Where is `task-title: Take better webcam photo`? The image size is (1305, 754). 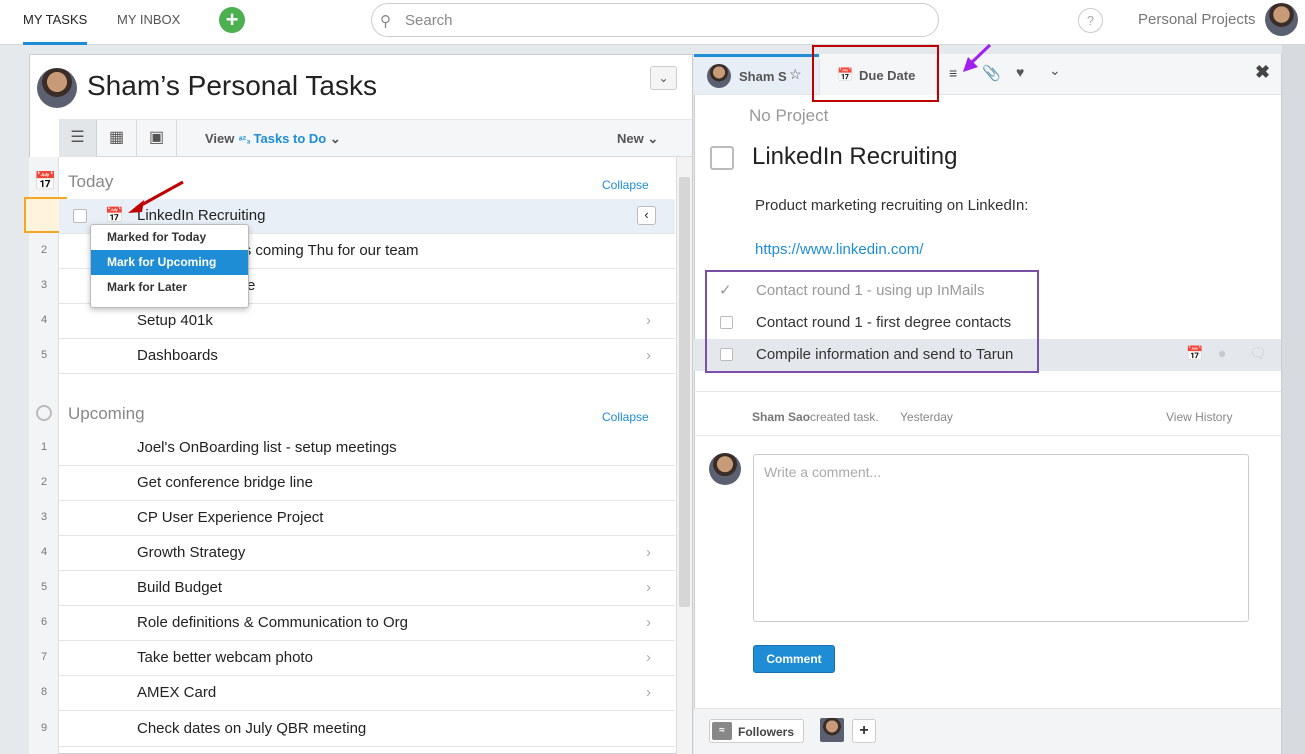
task-title: Take better webcam photo is located at coordinates (225, 657).